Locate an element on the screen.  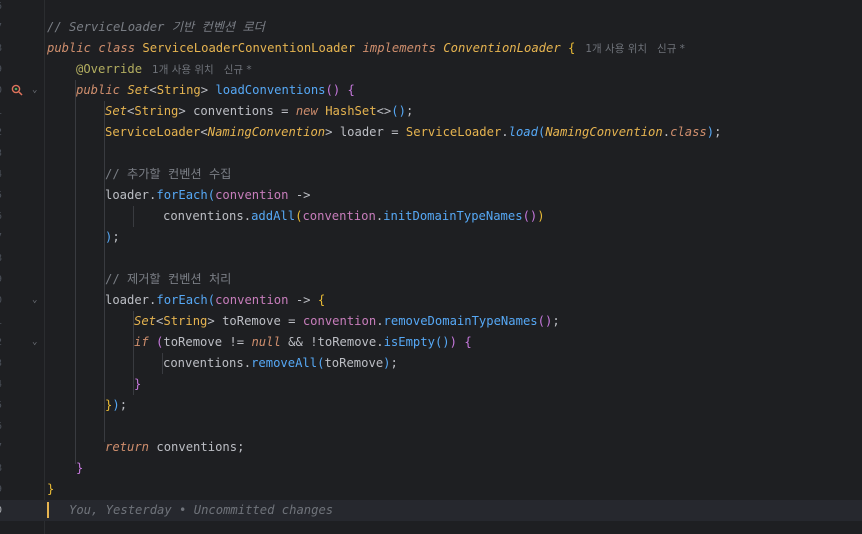
keyword: if is located at coordinates (141, 342).